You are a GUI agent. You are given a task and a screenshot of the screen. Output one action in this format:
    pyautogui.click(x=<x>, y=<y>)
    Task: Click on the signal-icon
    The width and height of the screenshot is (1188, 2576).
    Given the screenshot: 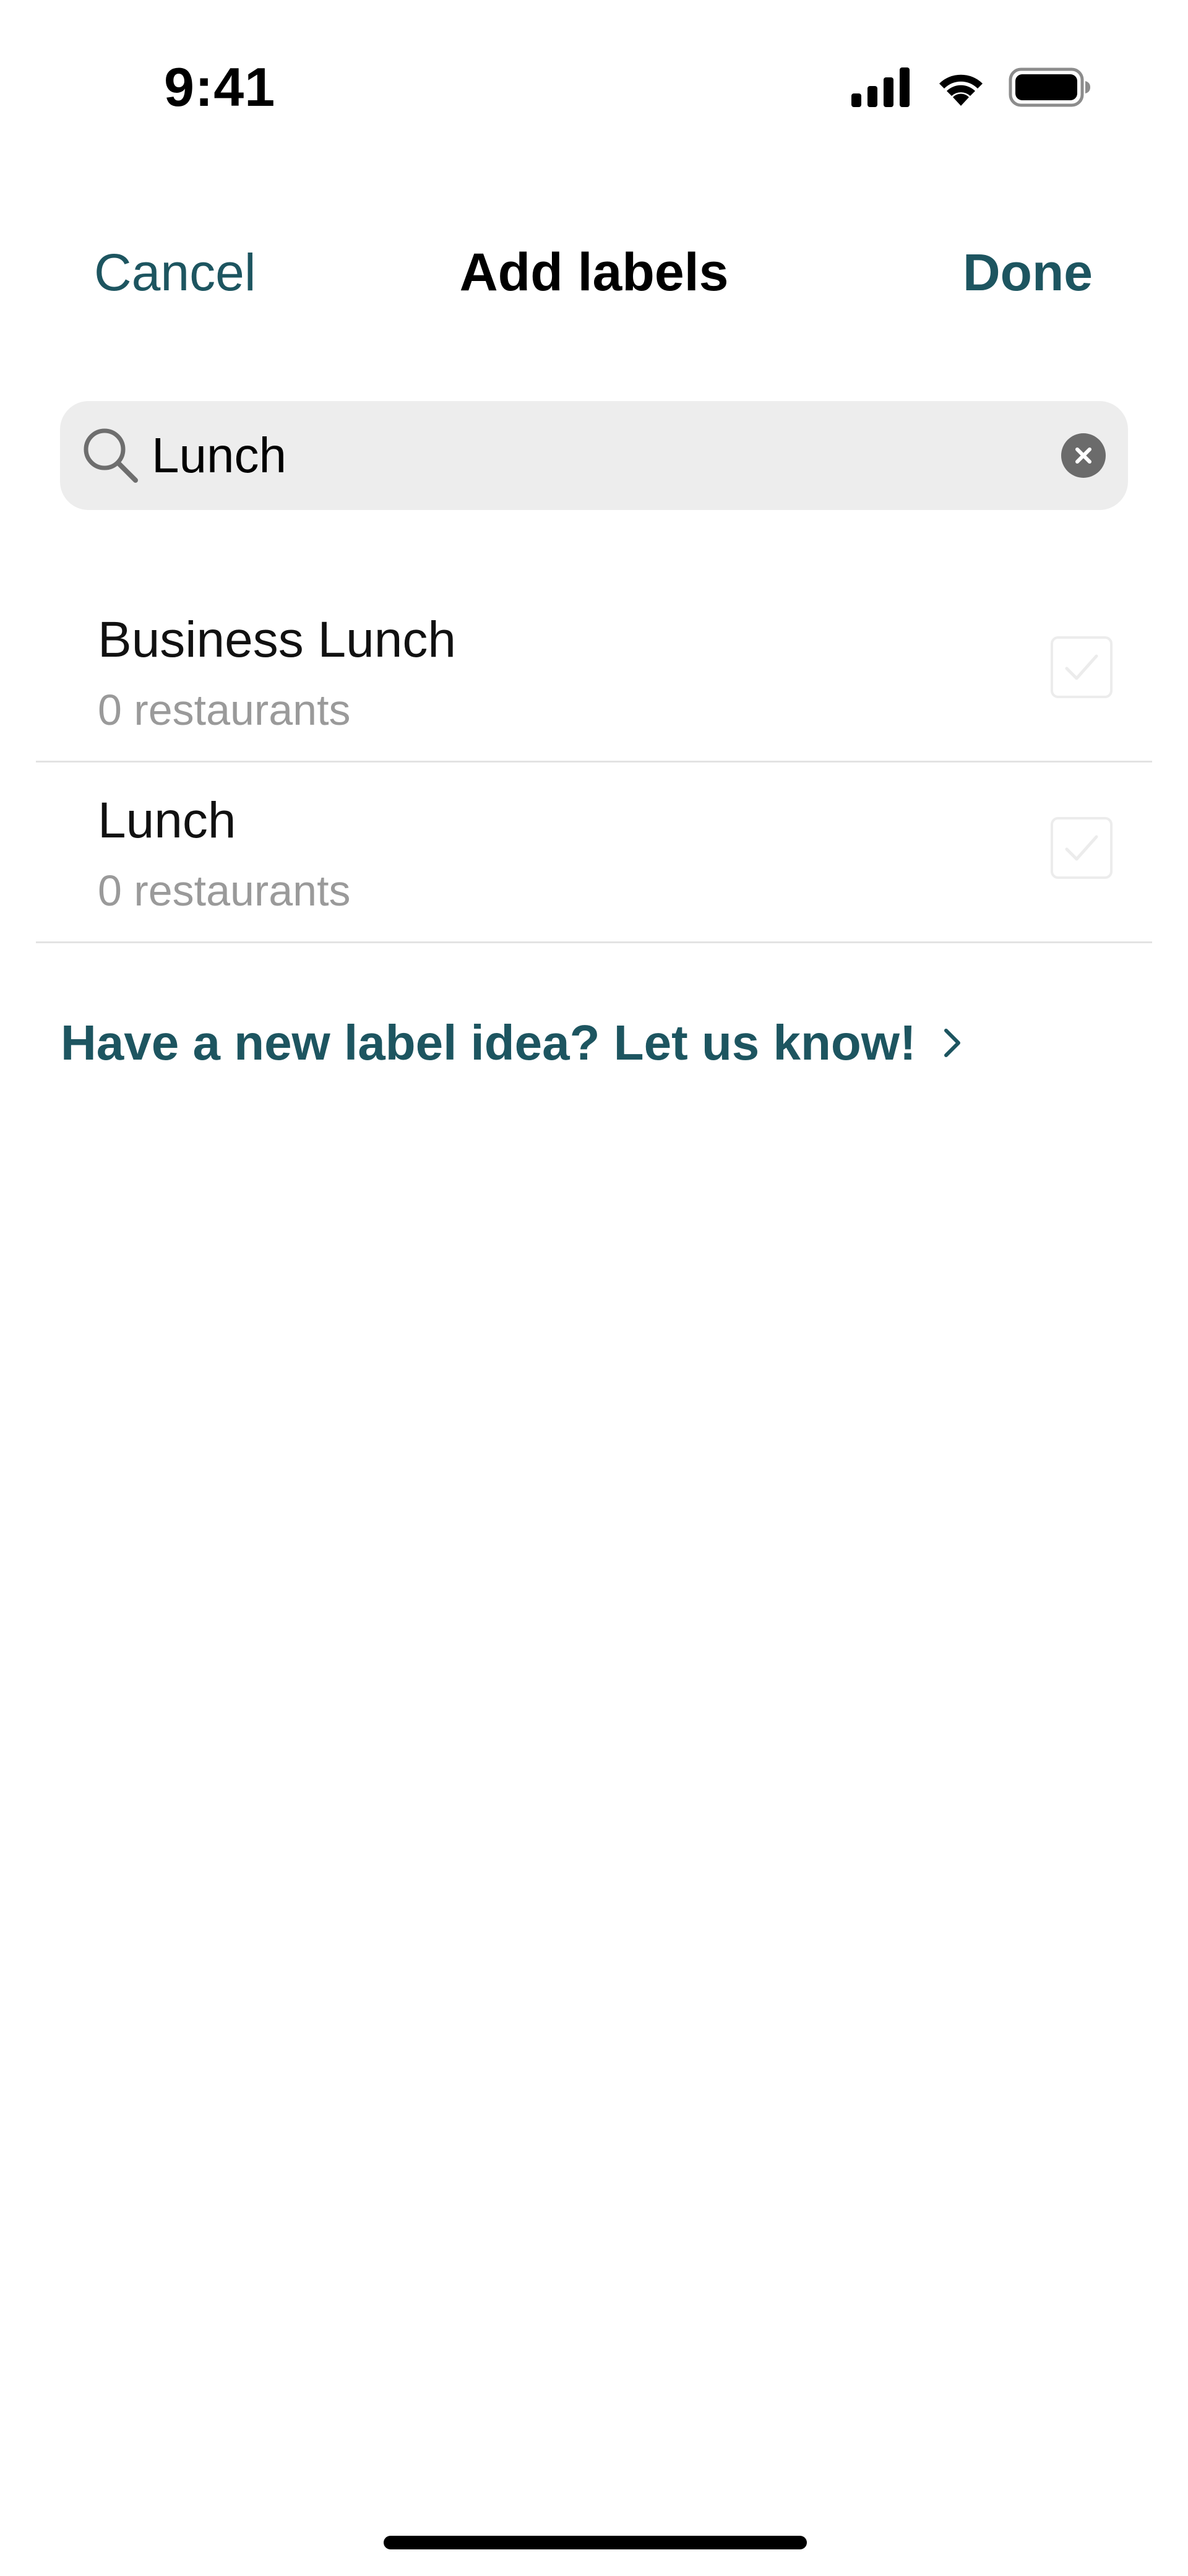 What is the action you would take?
    pyautogui.click(x=880, y=87)
    